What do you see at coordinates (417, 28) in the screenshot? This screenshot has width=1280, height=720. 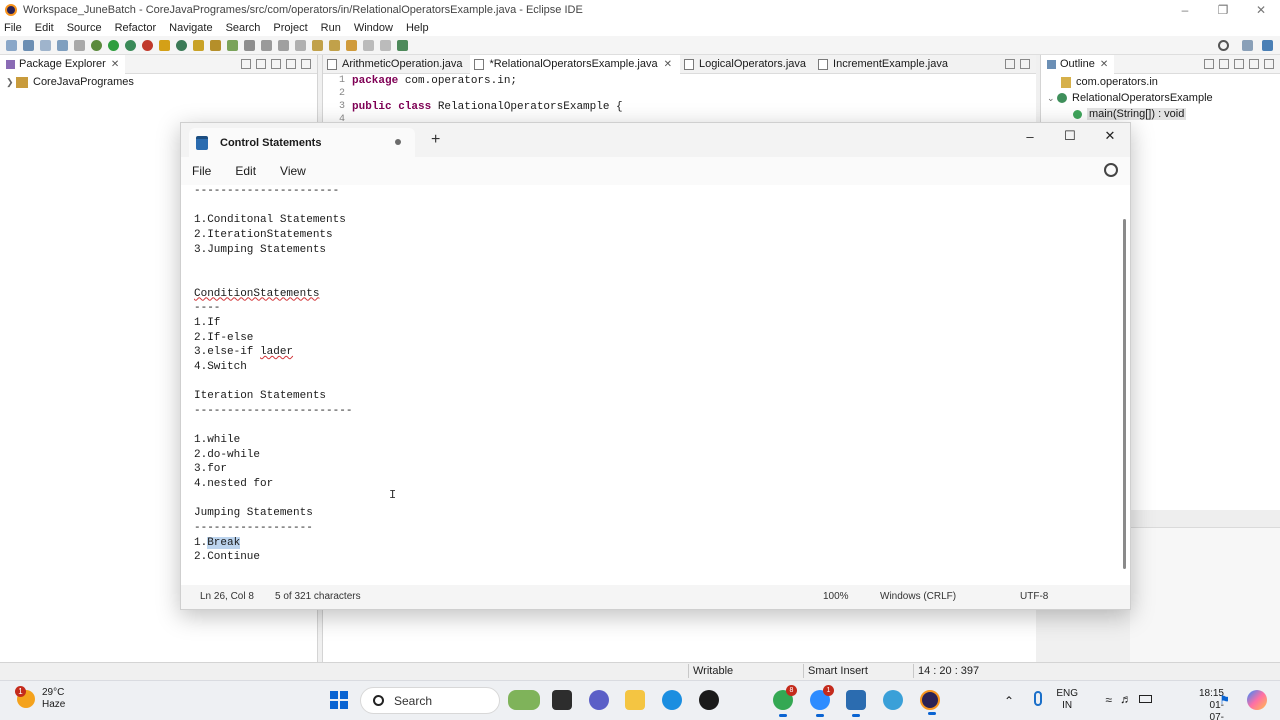 I see `menu-help: Help` at bounding box center [417, 28].